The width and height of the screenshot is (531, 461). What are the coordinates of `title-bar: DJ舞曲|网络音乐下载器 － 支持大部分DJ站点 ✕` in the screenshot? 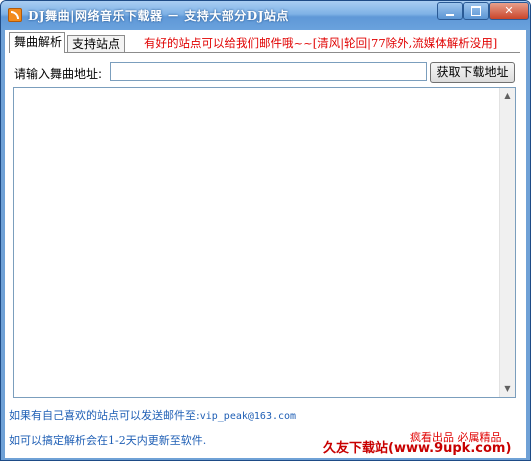 It's located at (265, 15).